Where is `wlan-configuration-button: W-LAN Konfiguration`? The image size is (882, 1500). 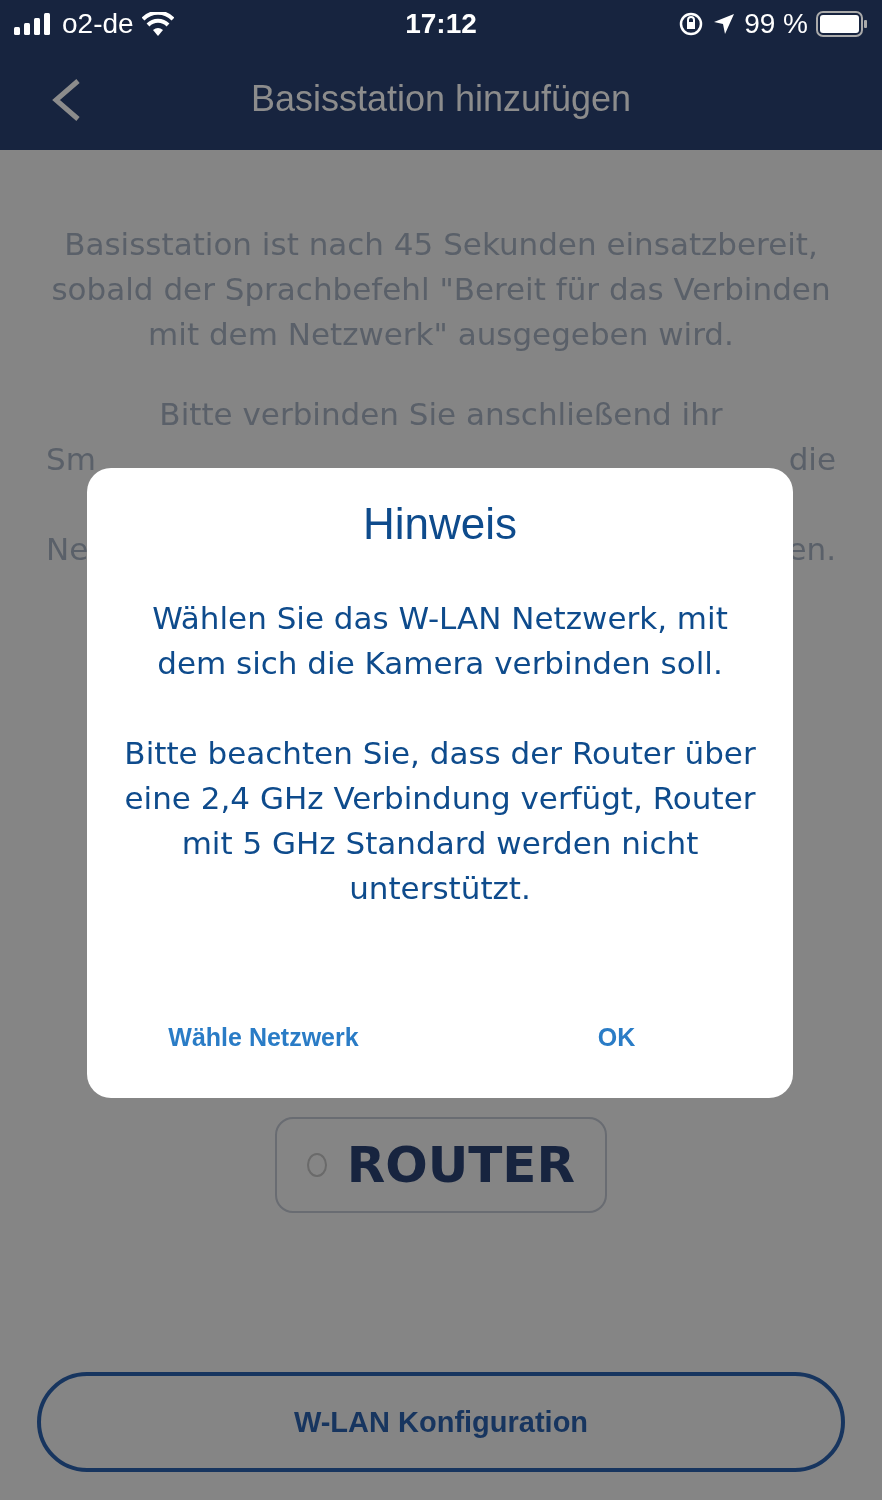 wlan-configuration-button: W-LAN Konfiguration is located at coordinates (441, 1422).